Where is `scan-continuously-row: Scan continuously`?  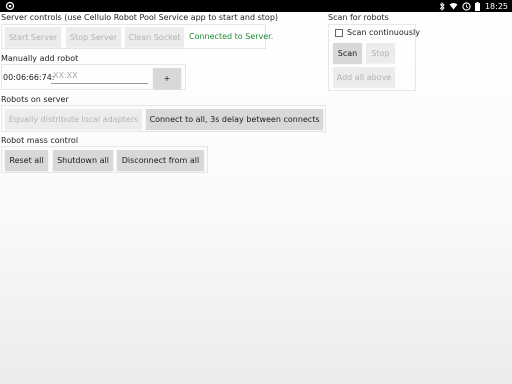 scan-continuously-row: Scan continuously is located at coordinates (377, 32).